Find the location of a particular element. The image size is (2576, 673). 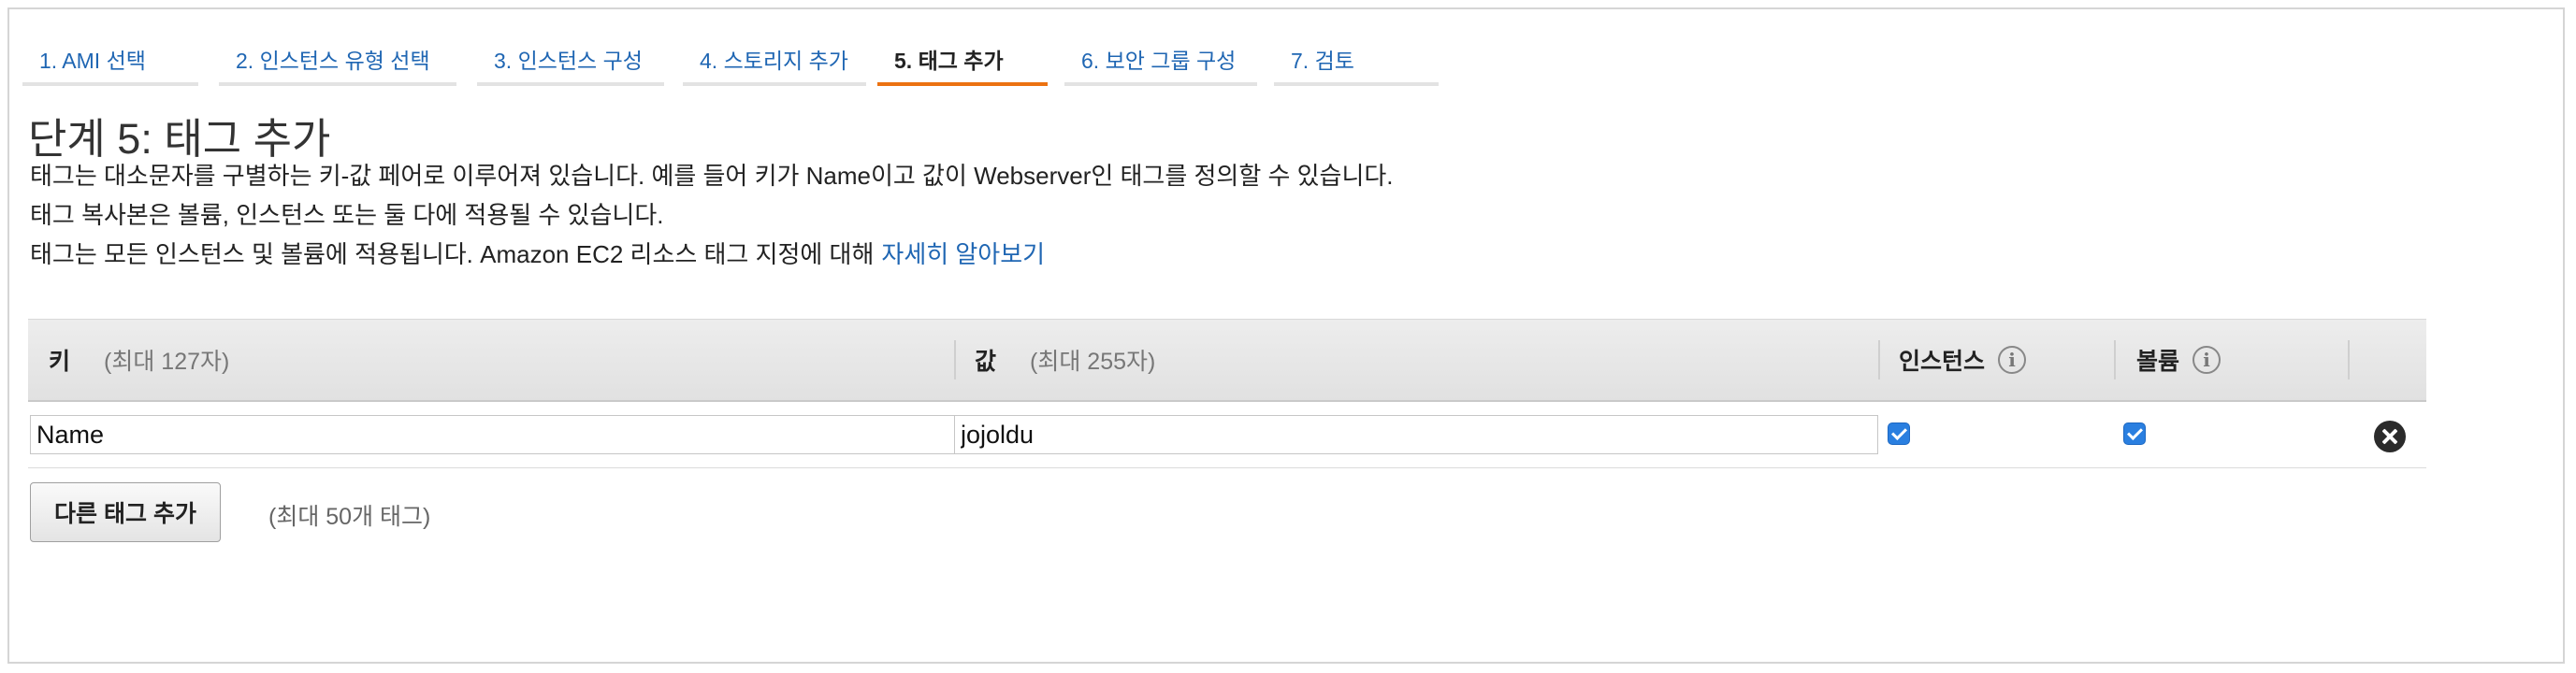

step-label: 7. 검토 is located at coordinates (1323, 61).